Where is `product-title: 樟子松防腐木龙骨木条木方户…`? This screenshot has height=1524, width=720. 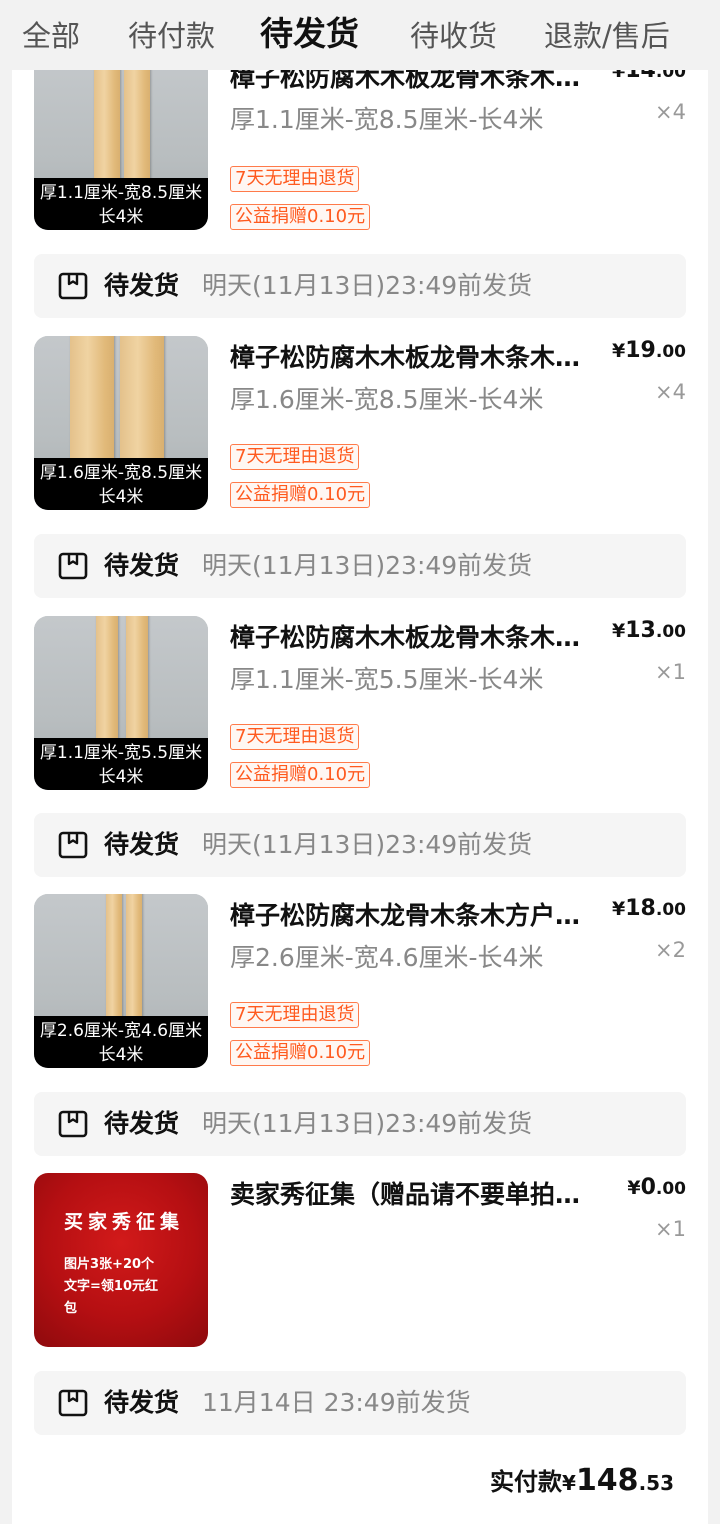 product-title: 樟子松防腐木龙骨木条木方户… is located at coordinates (420, 916).